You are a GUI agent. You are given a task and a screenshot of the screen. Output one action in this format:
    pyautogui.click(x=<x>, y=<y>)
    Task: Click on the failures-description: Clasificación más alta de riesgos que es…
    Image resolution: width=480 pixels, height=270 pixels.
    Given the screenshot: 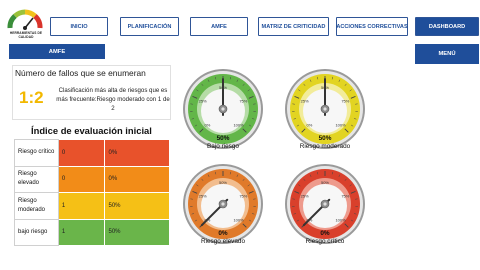 What is the action you would take?
    pyautogui.click(x=113, y=100)
    